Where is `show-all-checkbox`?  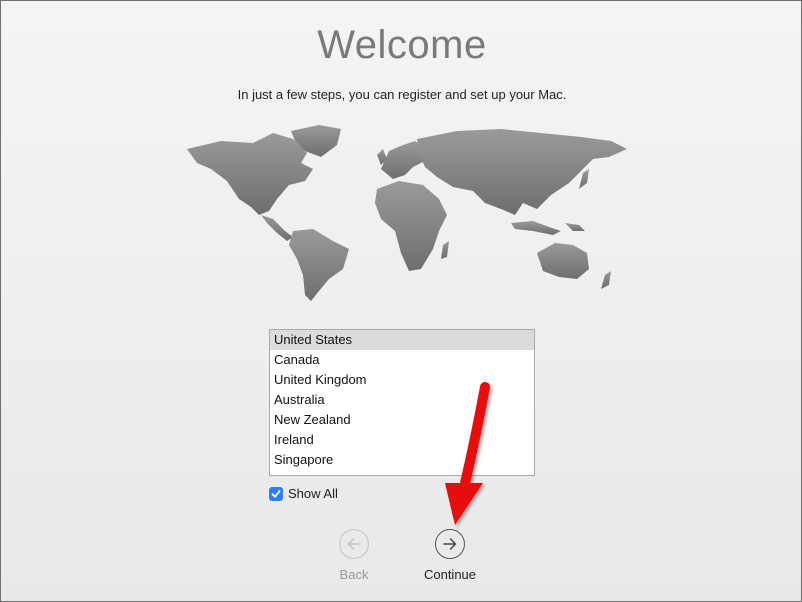
show-all-checkbox is located at coordinates (276, 493).